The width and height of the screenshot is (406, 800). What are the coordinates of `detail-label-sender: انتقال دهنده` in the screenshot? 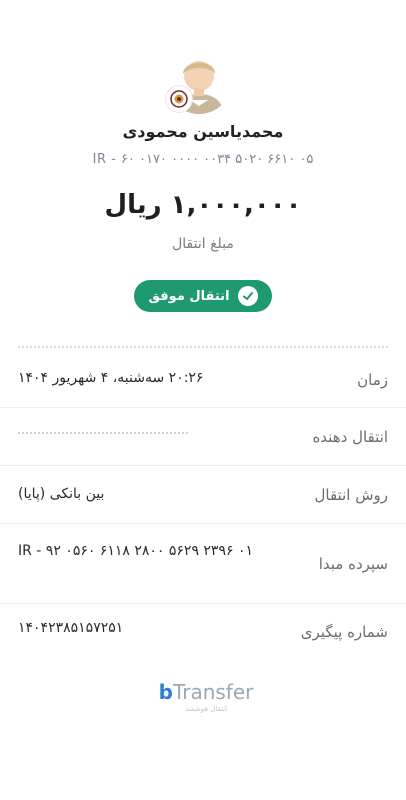 It's located at (350, 436).